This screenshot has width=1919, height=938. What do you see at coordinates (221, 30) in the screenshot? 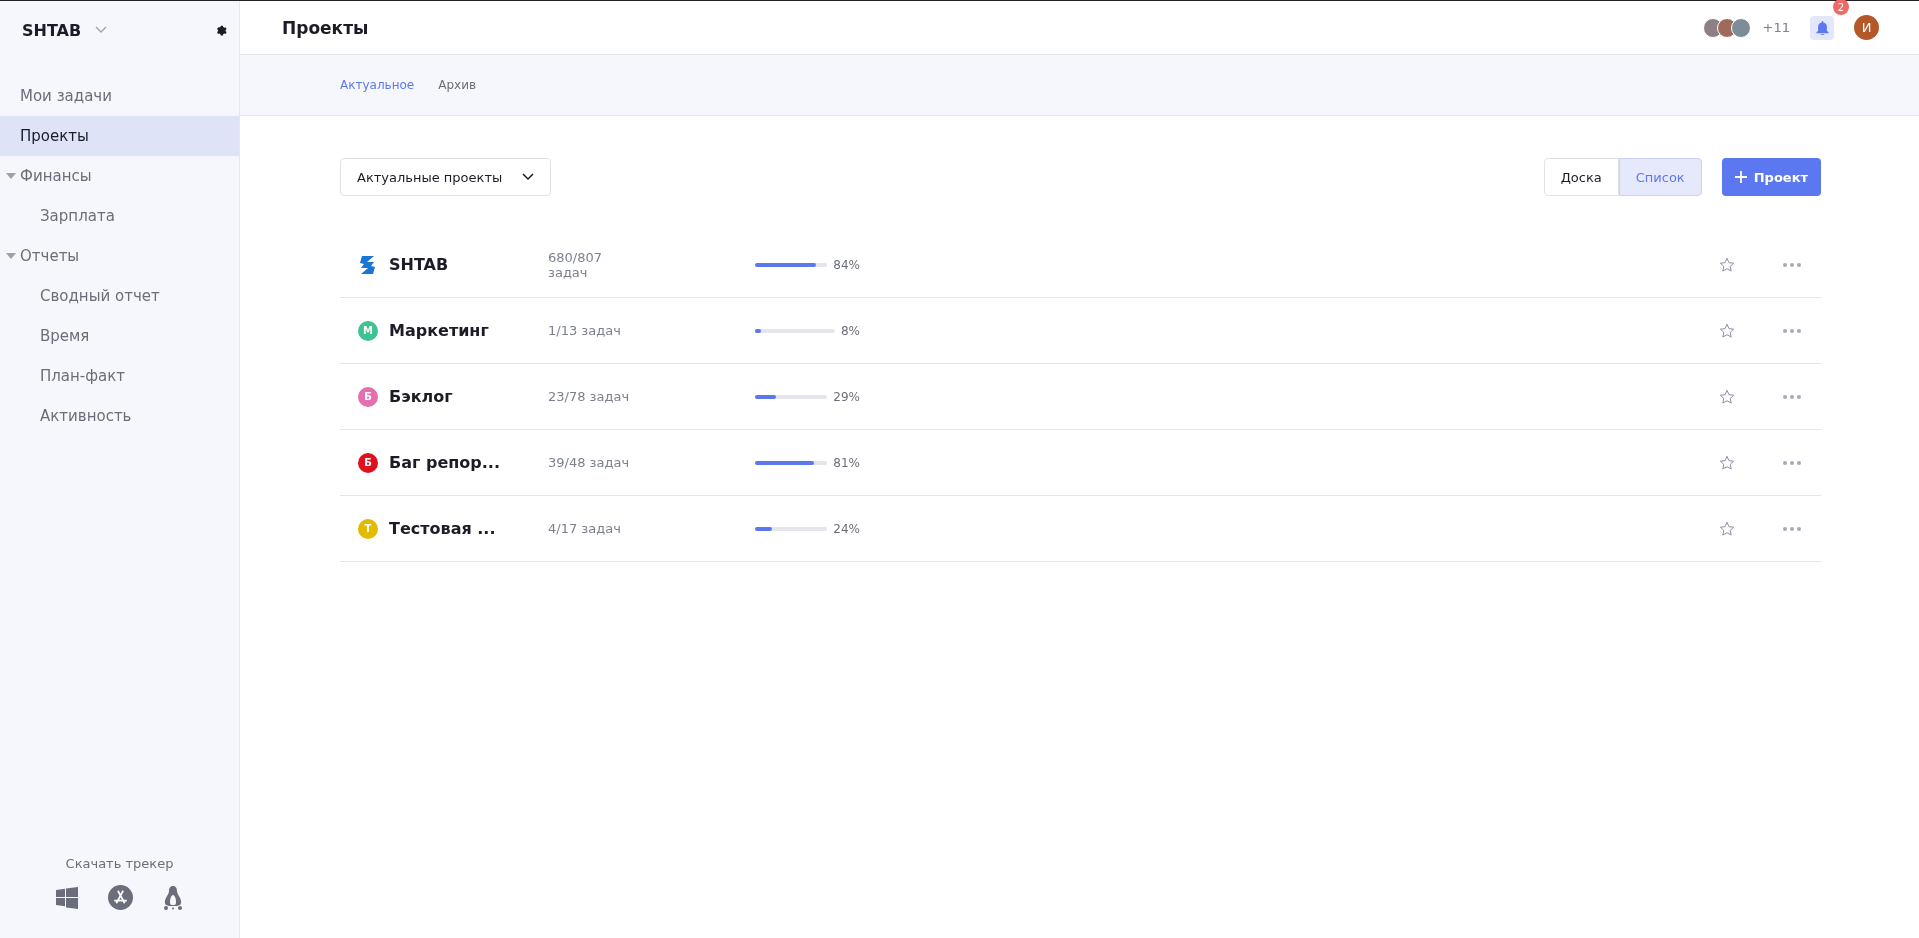
I see `settings-icon` at bounding box center [221, 30].